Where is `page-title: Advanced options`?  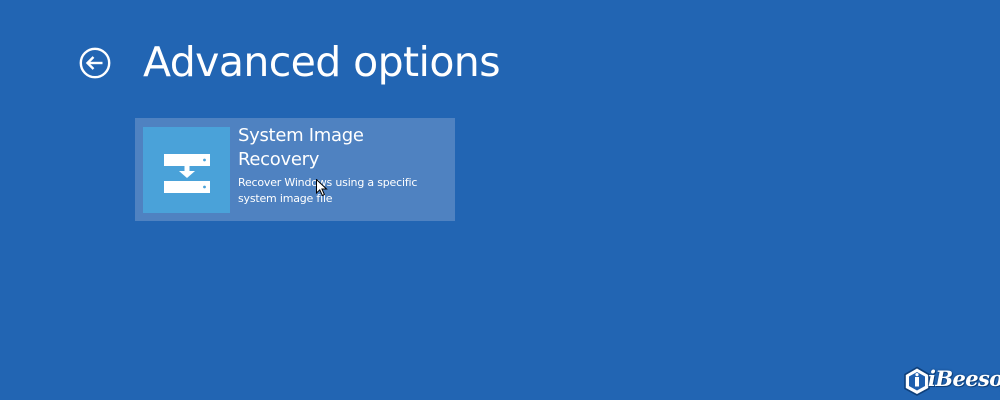 page-title: Advanced options is located at coordinates (322, 62).